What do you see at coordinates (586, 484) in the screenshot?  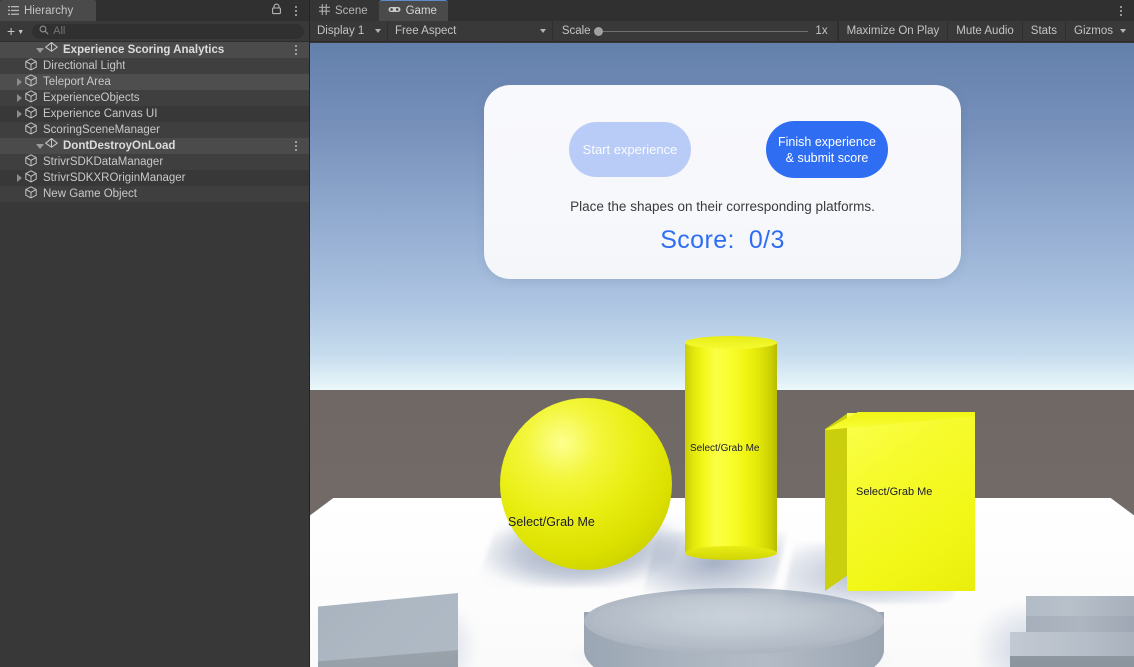 I see `yellow-sphere-object` at bounding box center [586, 484].